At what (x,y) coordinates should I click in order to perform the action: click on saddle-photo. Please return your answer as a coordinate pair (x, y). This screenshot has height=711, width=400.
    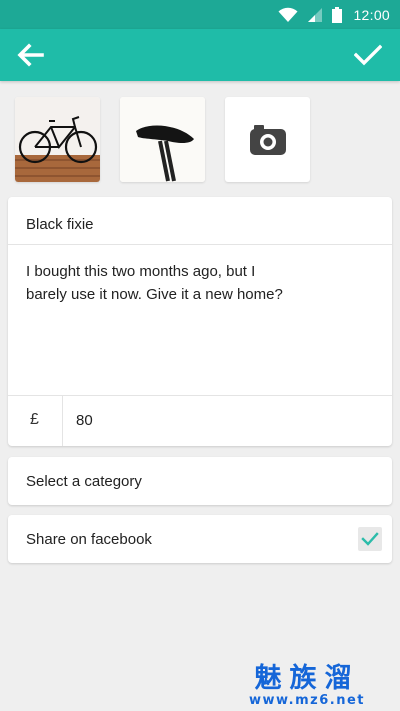
    Looking at the image, I should click on (162, 139).